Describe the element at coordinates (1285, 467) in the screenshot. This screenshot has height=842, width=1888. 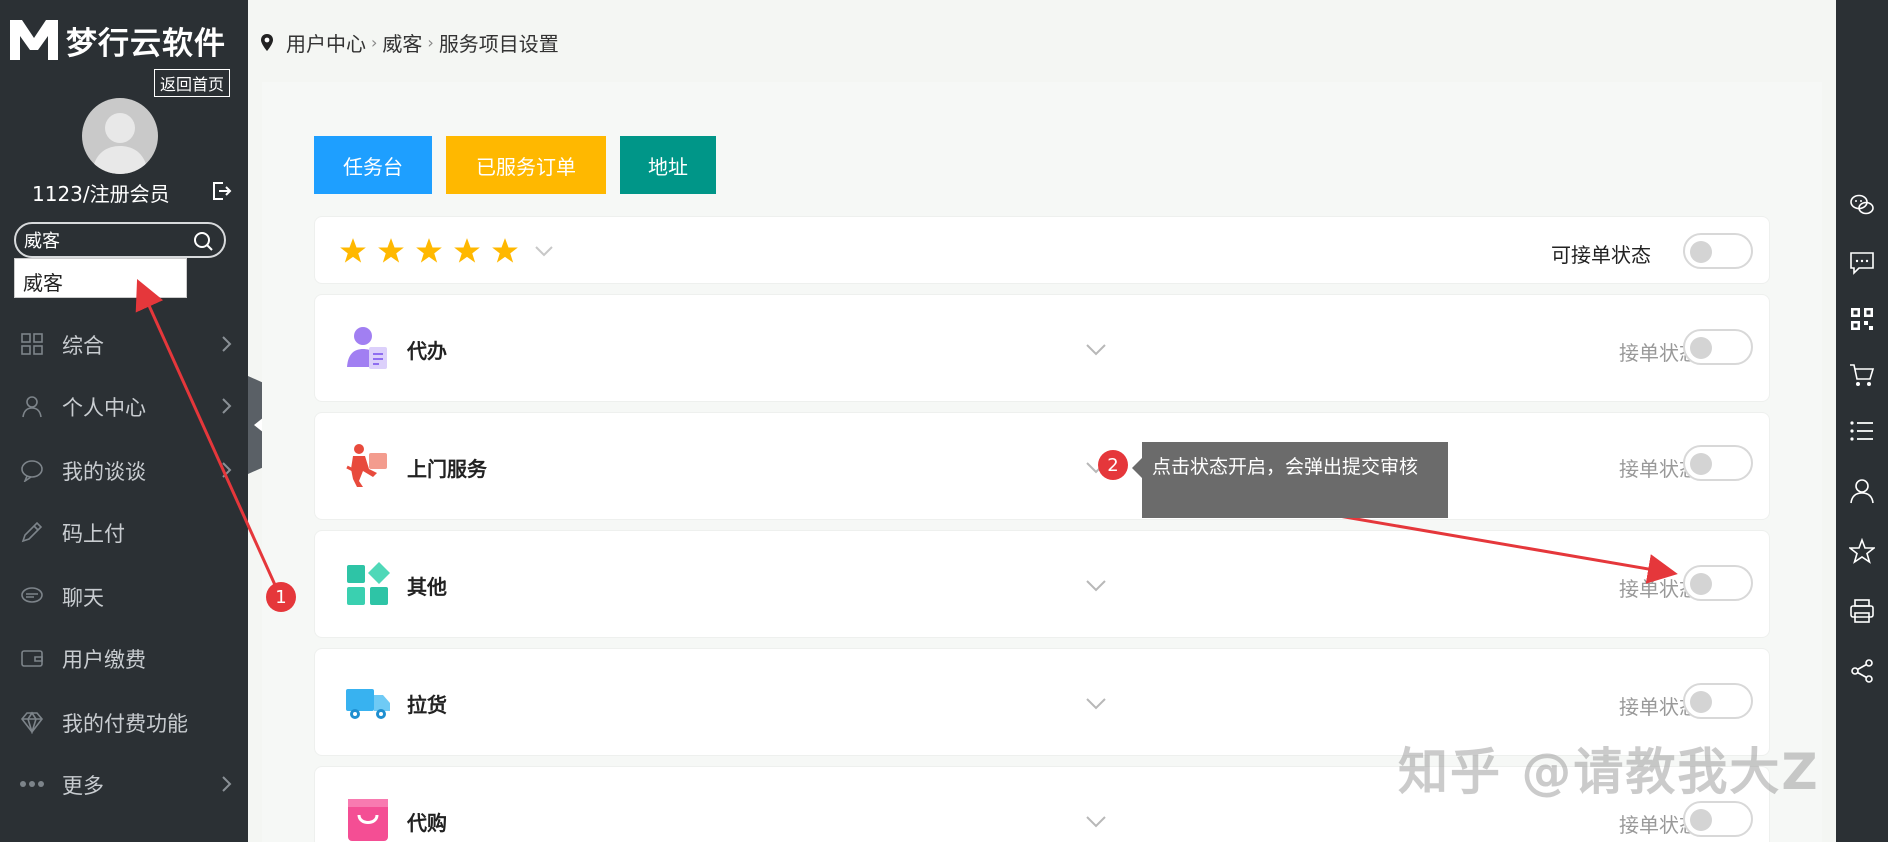
I see `tooltip-text: 点击状态开启，会弹出提交审核` at that location.